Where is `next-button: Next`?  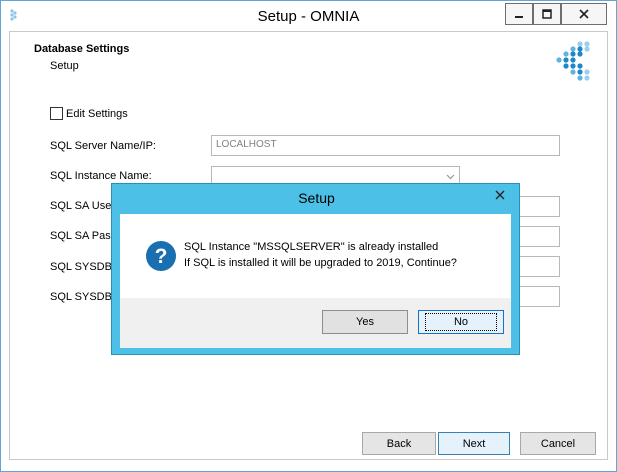
next-button: Next is located at coordinates (474, 443).